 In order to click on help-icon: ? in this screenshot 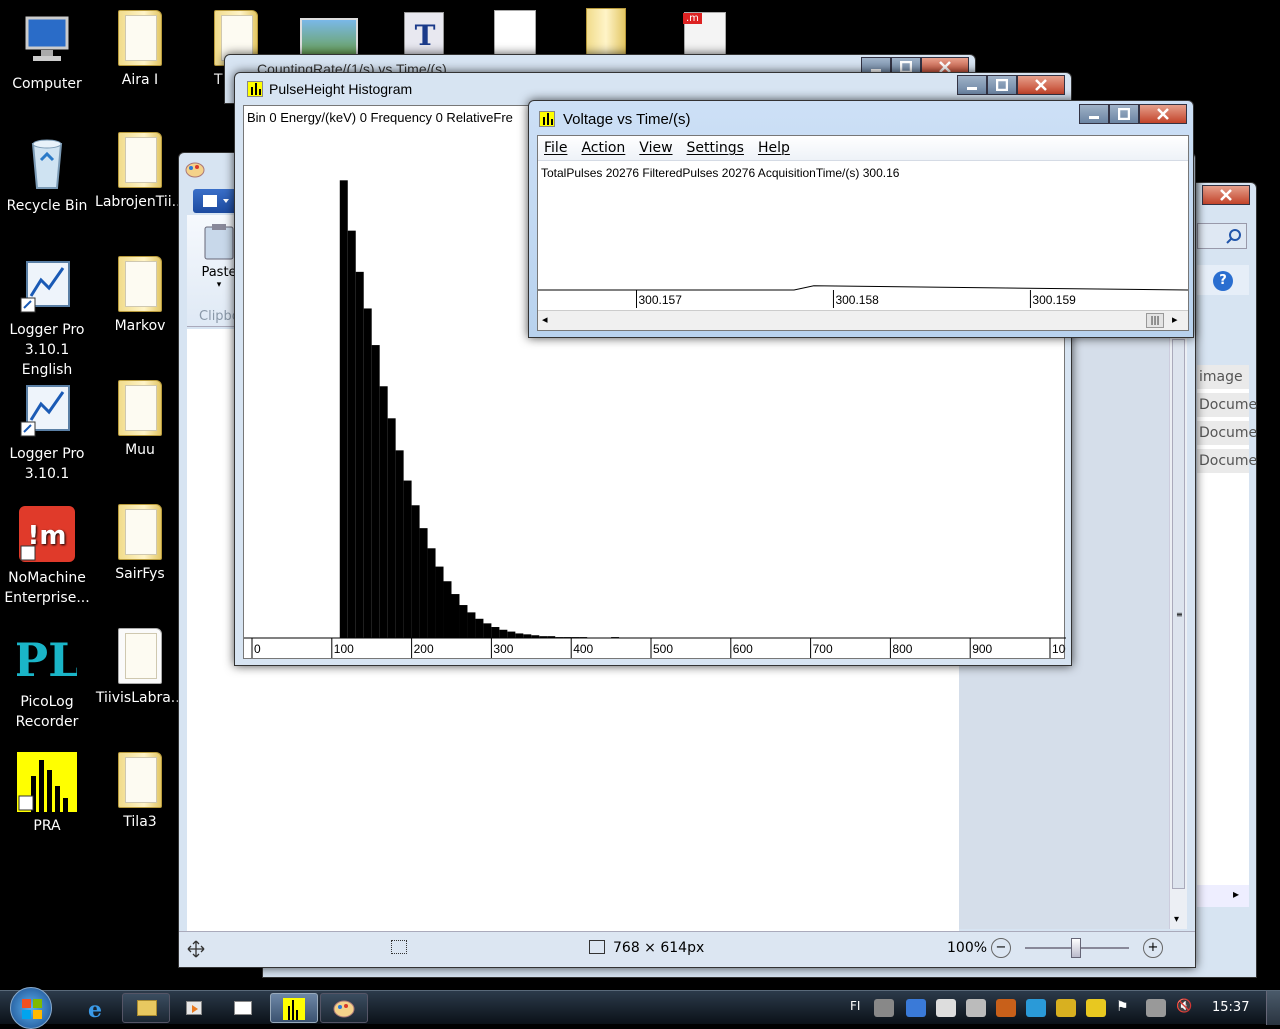, I will do `click(1223, 281)`.